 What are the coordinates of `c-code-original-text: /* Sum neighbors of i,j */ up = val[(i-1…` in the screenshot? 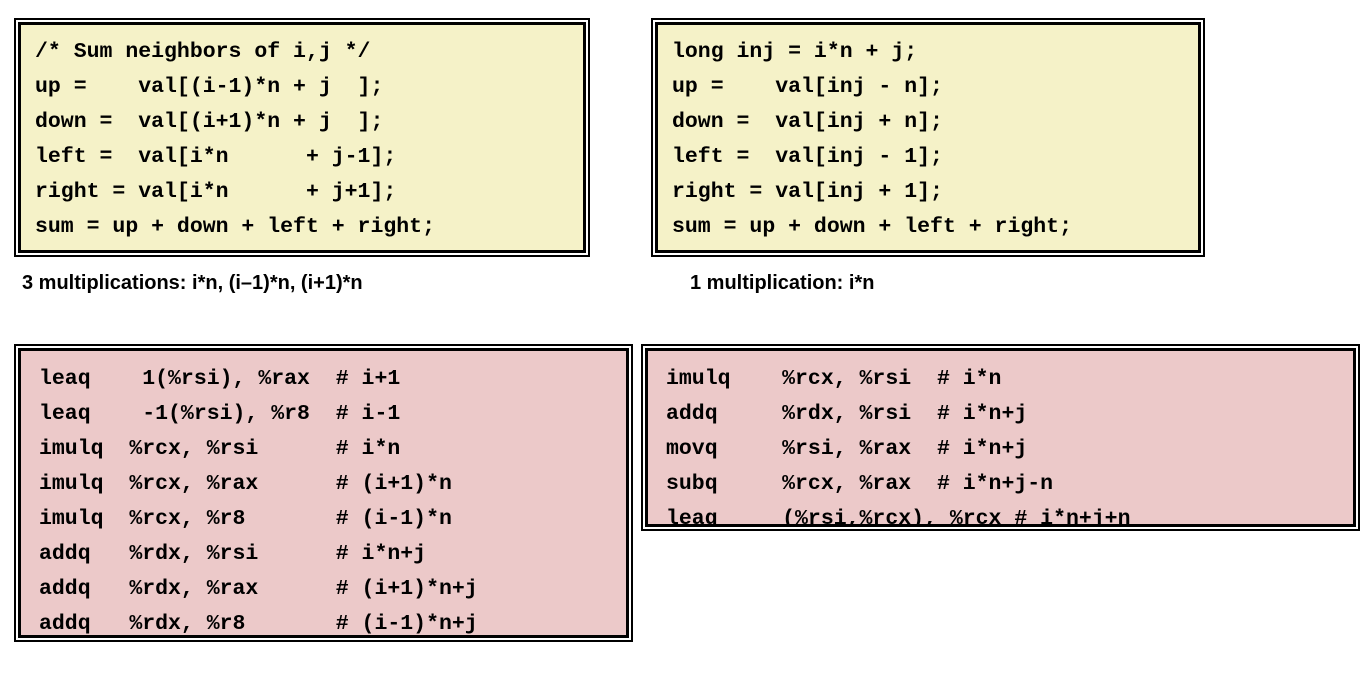 It's located at (235, 139).